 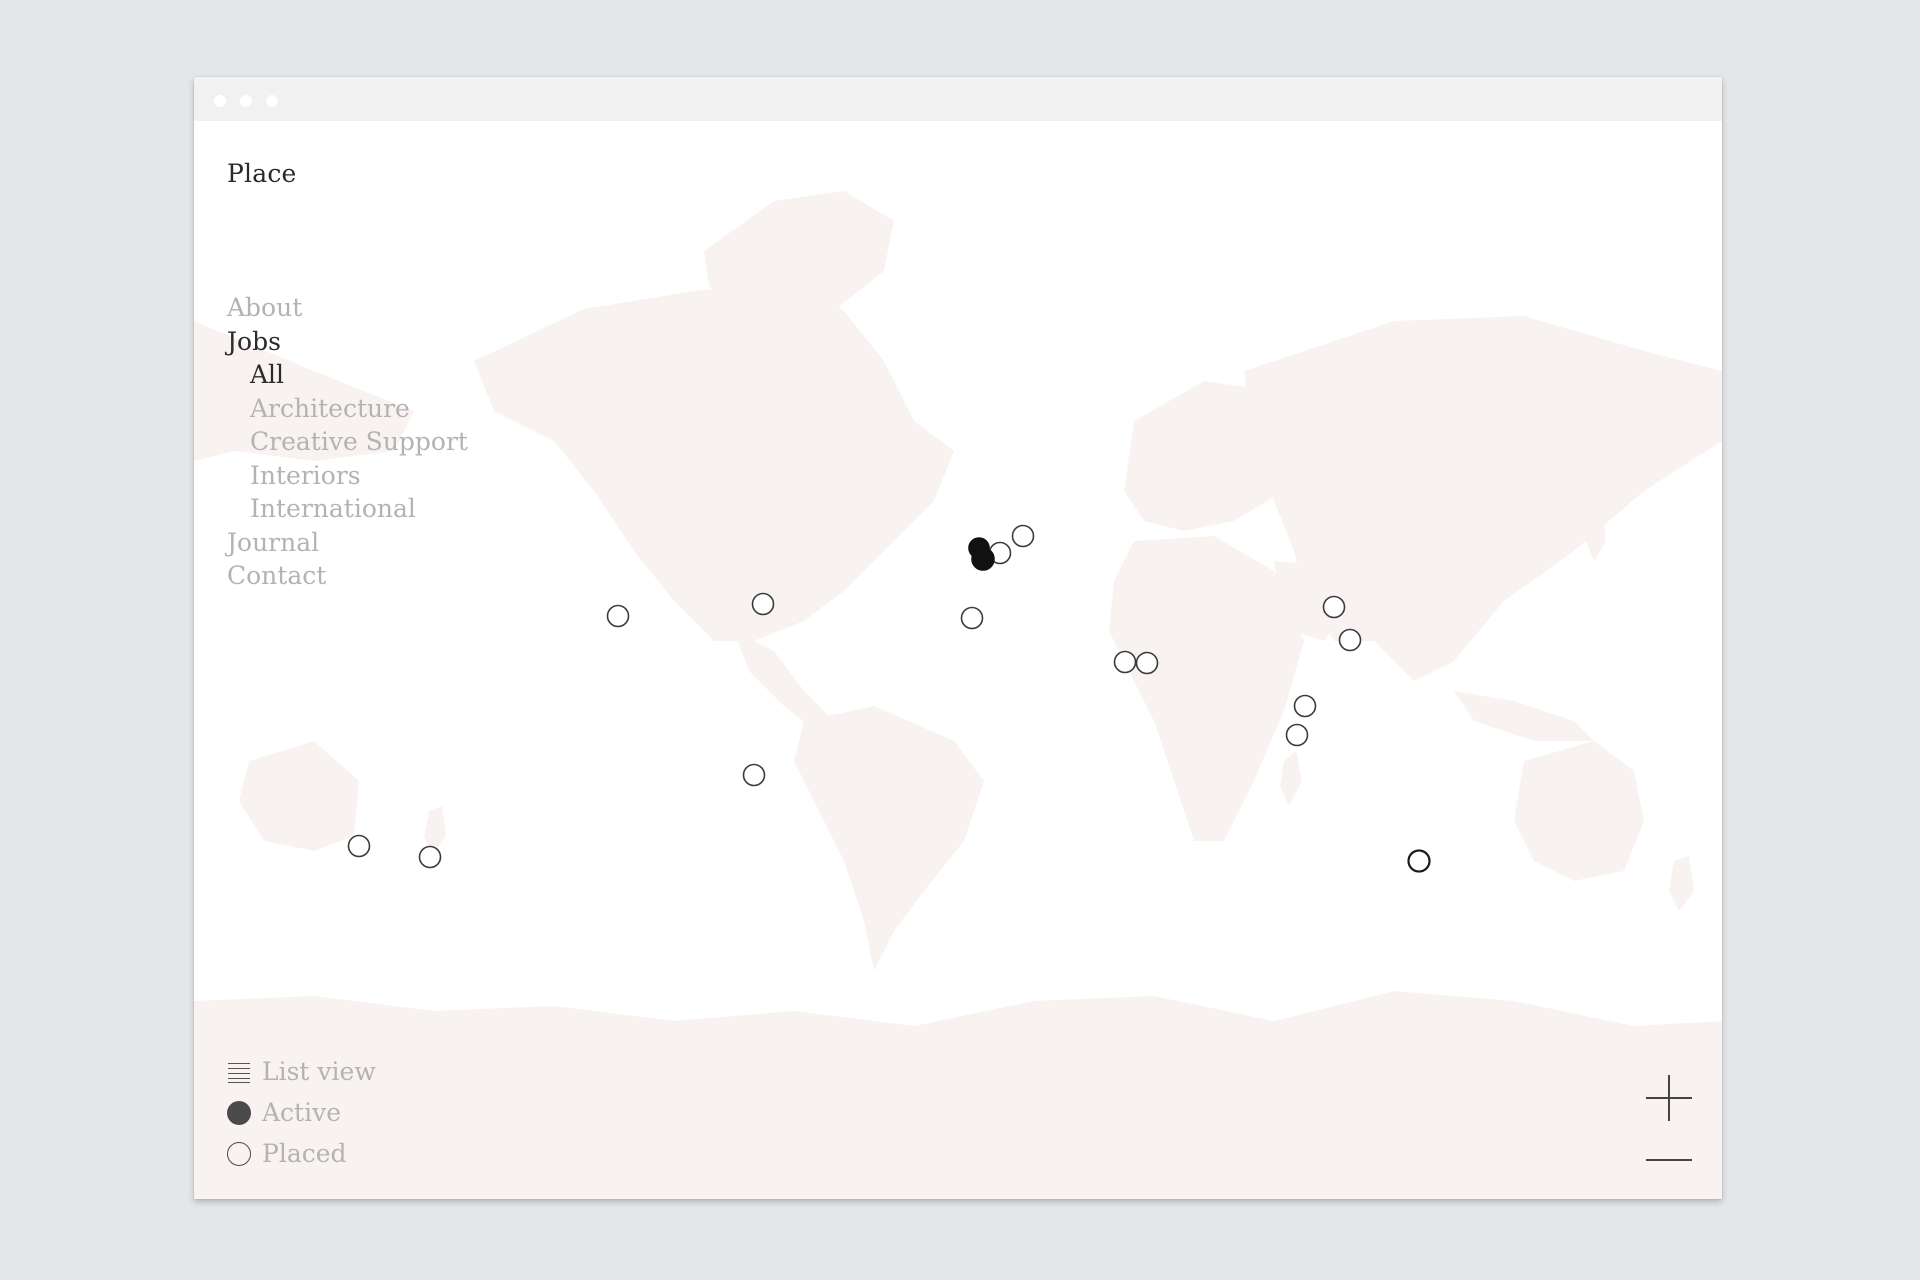 What do you see at coordinates (618, 616) in the screenshot?
I see `job-marker-vancouver` at bounding box center [618, 616].